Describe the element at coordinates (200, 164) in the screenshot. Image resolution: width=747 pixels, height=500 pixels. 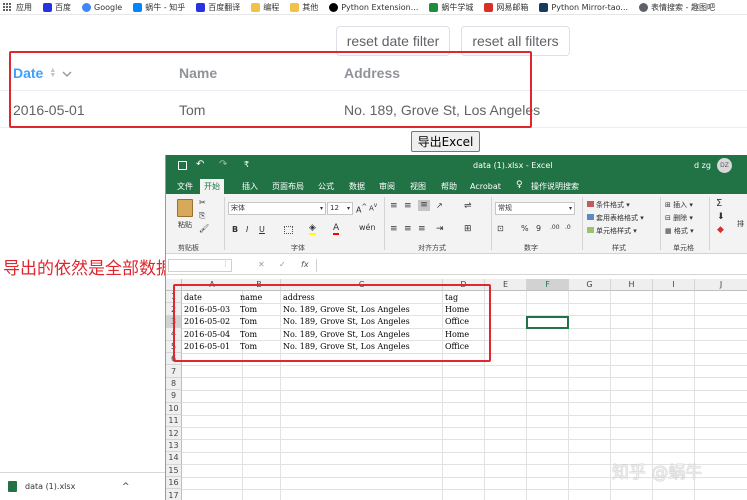
I see `undo-icon: ↶` at that location.